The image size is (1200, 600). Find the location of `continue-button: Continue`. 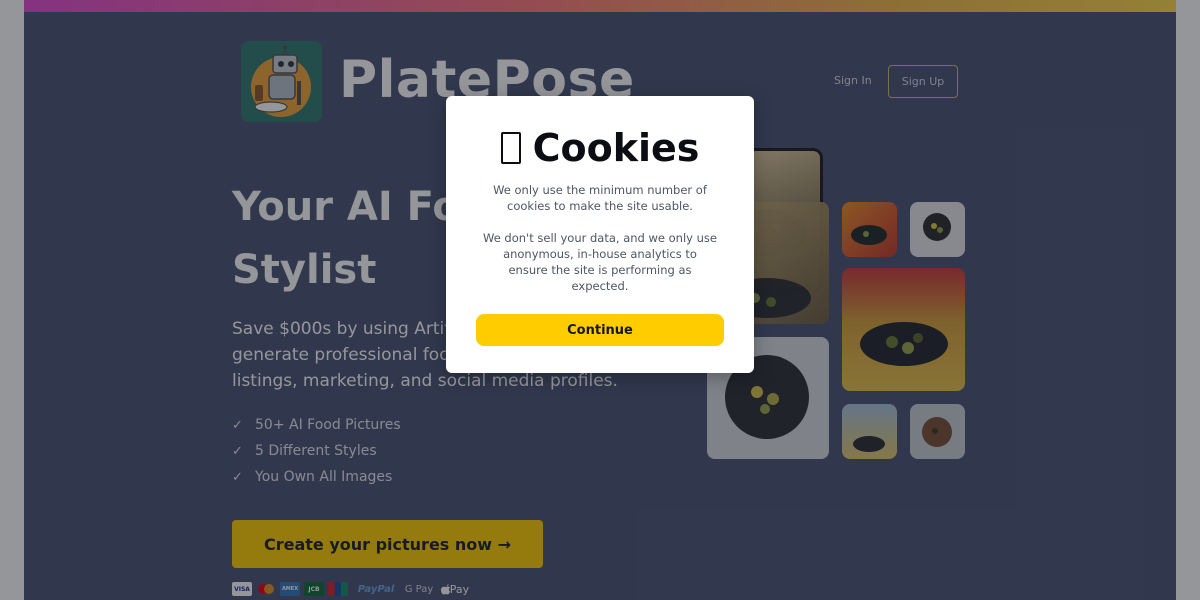

continue-button: Continue is located at coordinates (600, 330).